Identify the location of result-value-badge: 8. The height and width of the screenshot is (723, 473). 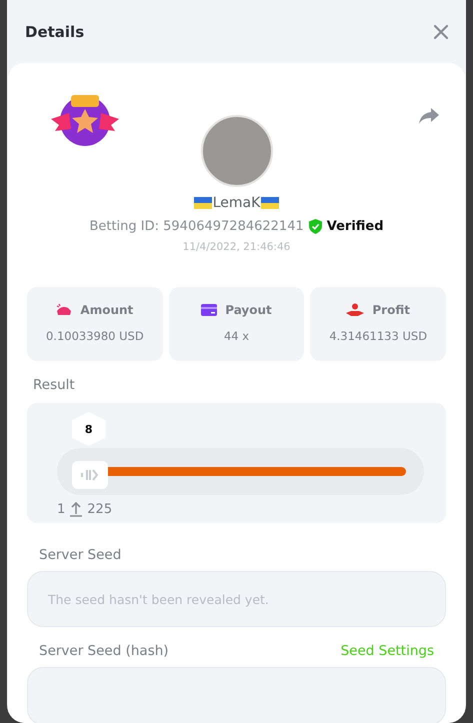
(89, 429).